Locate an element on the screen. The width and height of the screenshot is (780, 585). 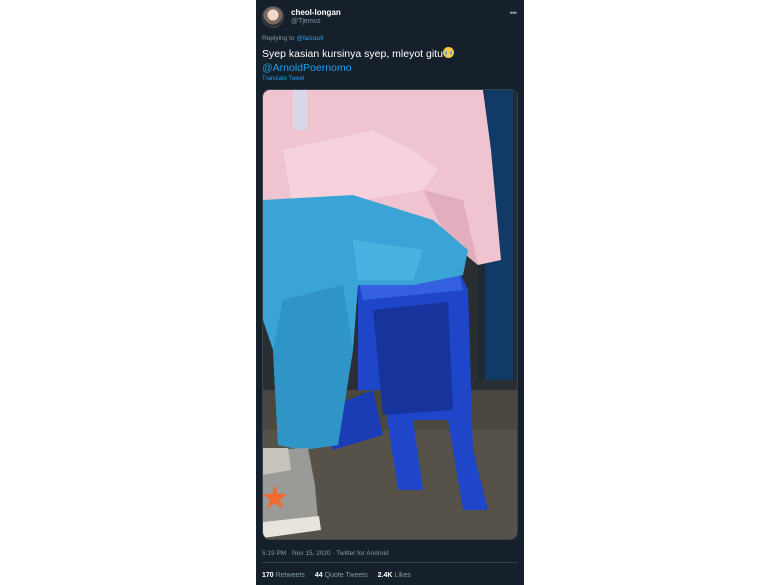
likes-stat: 2.4K Likes is located at coordinates (394, 575).